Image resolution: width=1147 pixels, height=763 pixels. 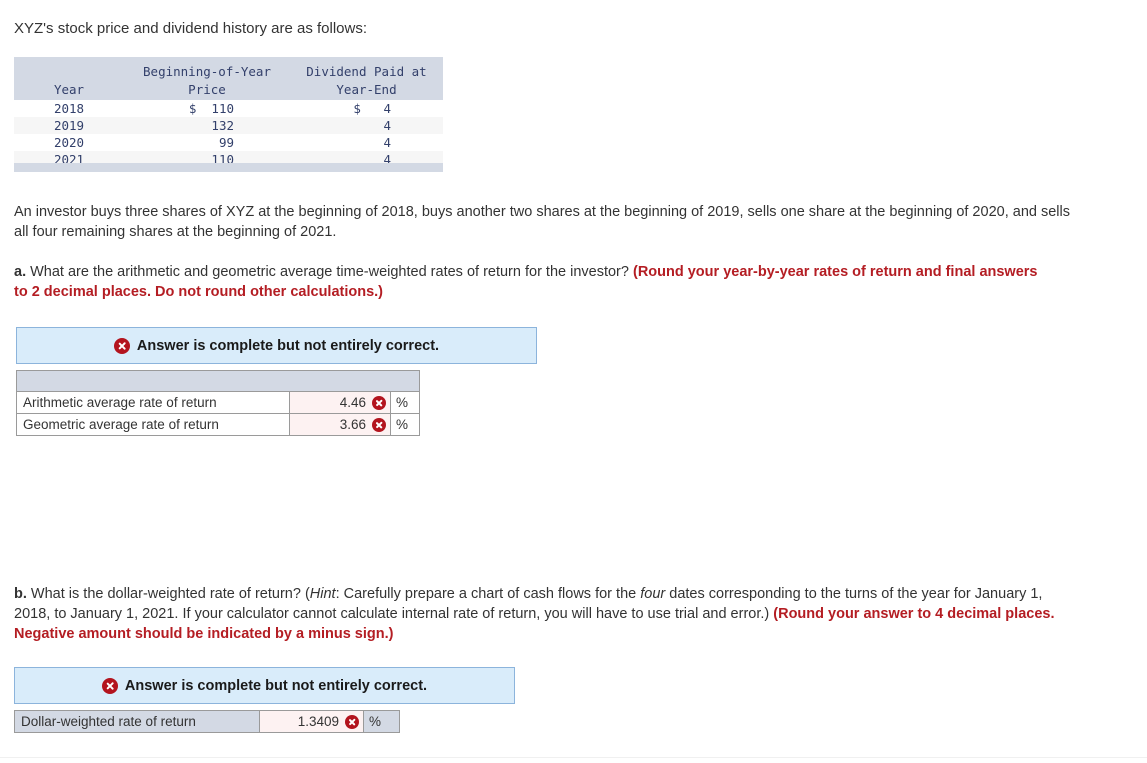 I want to click on answer-value-geometric: 3.66, so click(x=340, y=424).